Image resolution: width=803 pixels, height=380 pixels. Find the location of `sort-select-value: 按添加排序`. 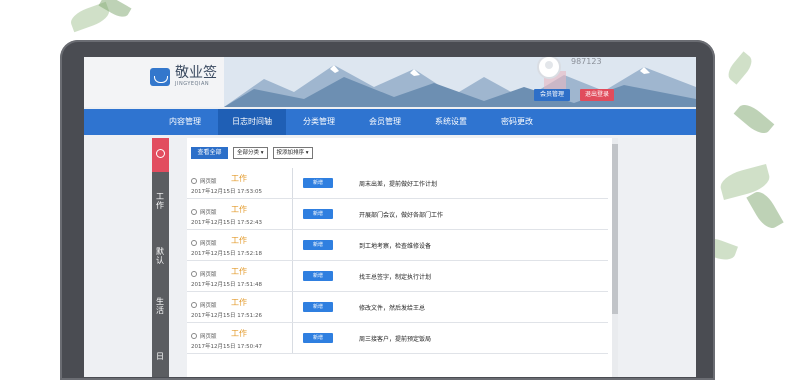

sort-select-value: 按添加排序 is located at coordinates (290, 153).